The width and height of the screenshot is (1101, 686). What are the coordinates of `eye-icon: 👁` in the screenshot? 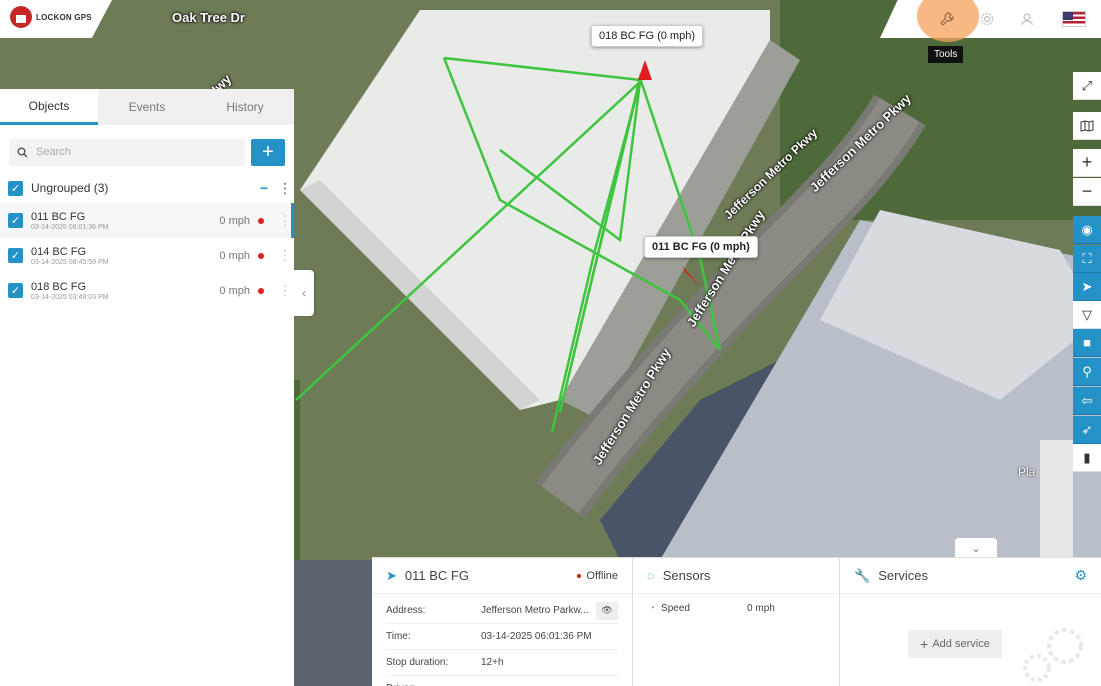 It's located at (607, 610).